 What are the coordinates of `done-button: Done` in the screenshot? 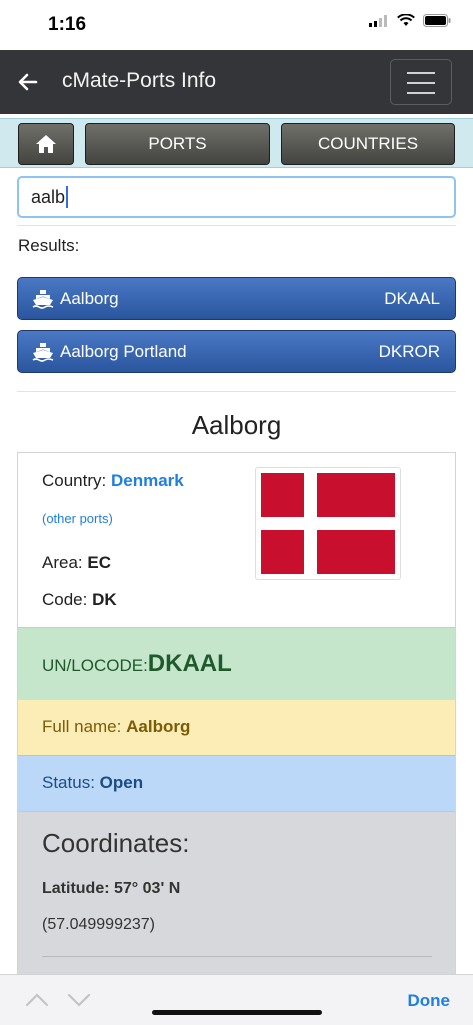 It's located at (429, 1001).